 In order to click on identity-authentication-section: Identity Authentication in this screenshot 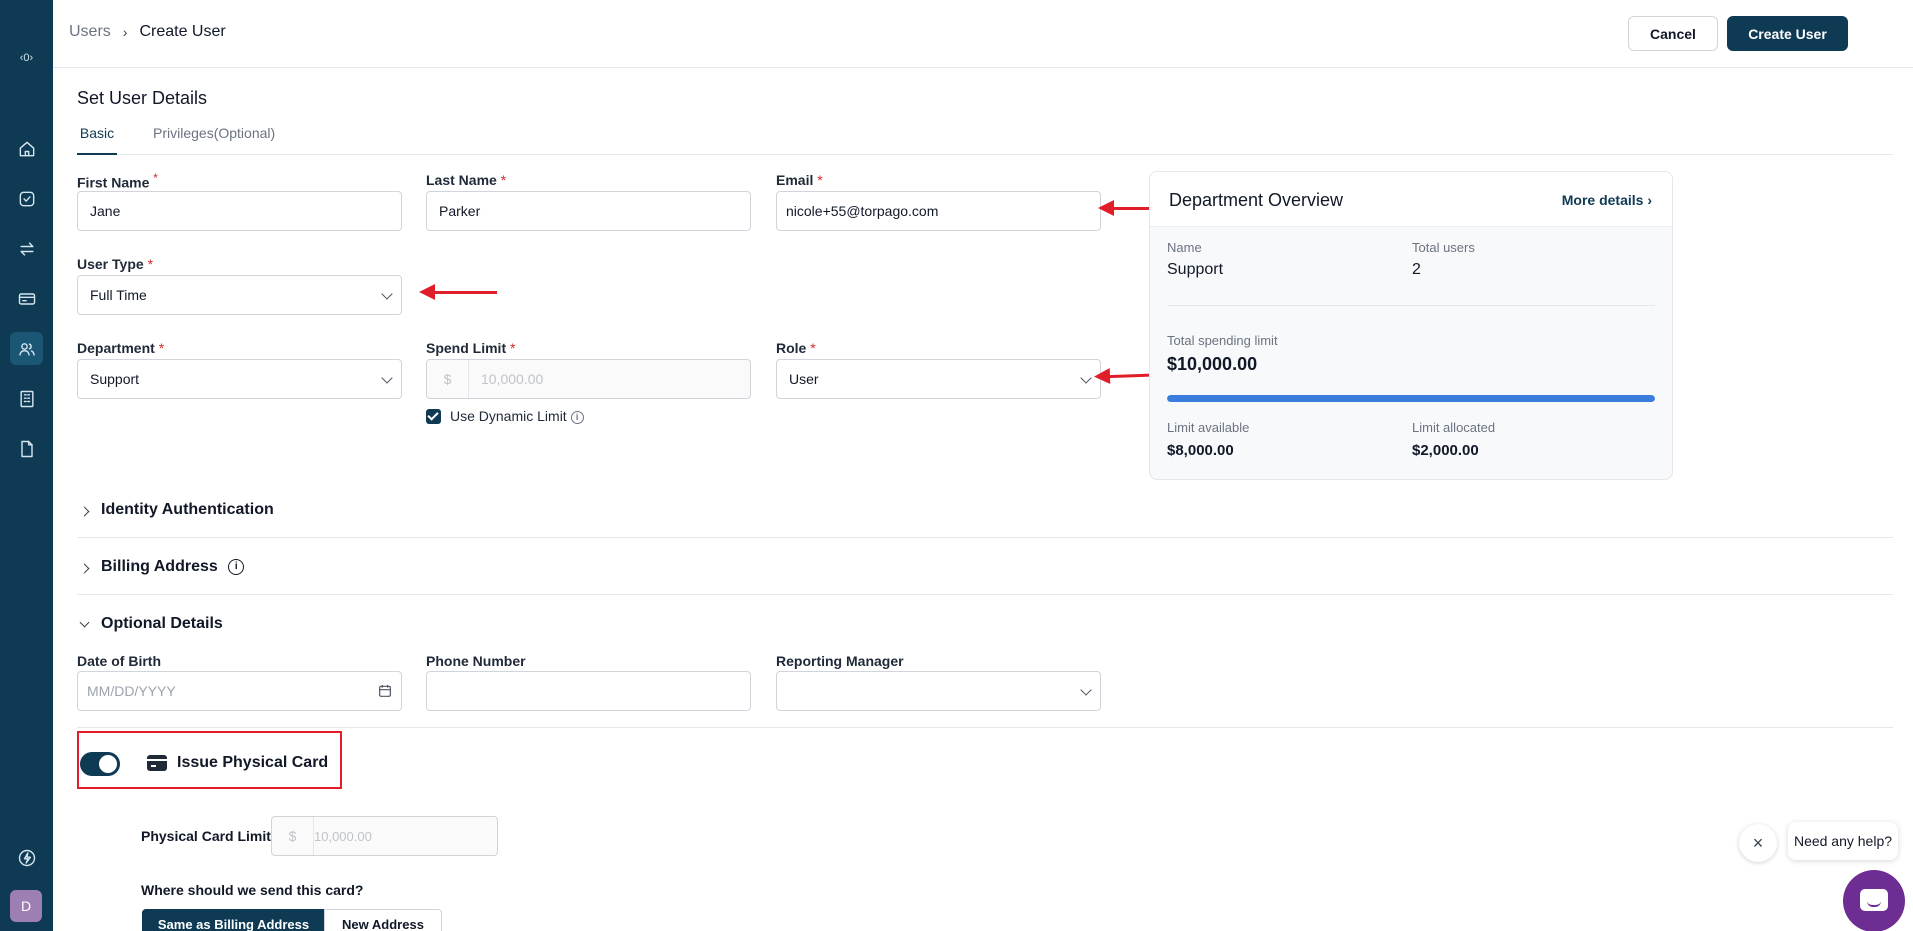, I will do `click(985, 512)`.